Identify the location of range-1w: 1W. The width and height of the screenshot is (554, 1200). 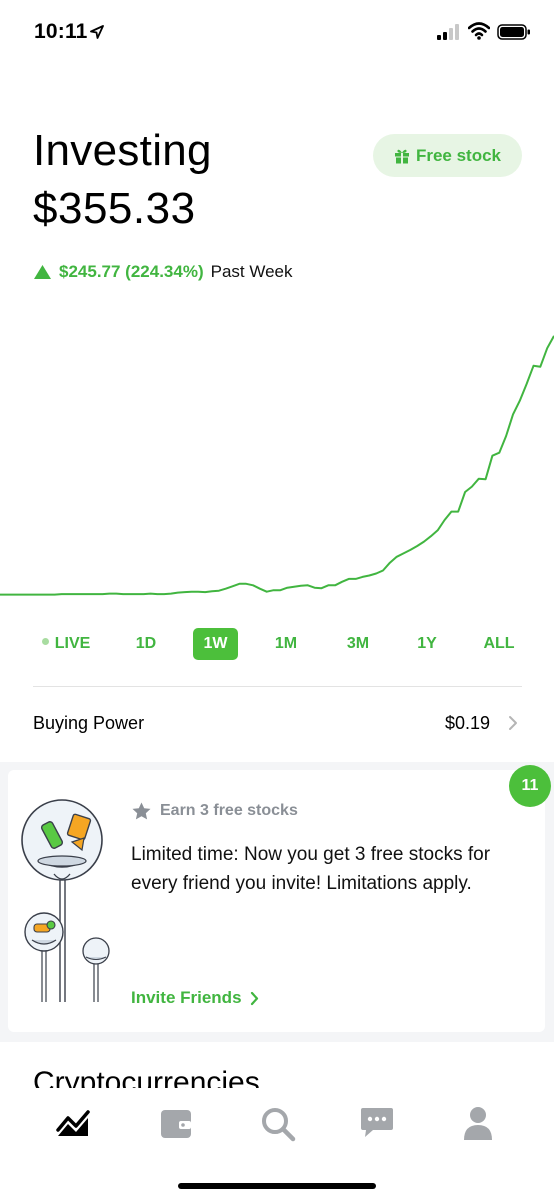
(215, 644).